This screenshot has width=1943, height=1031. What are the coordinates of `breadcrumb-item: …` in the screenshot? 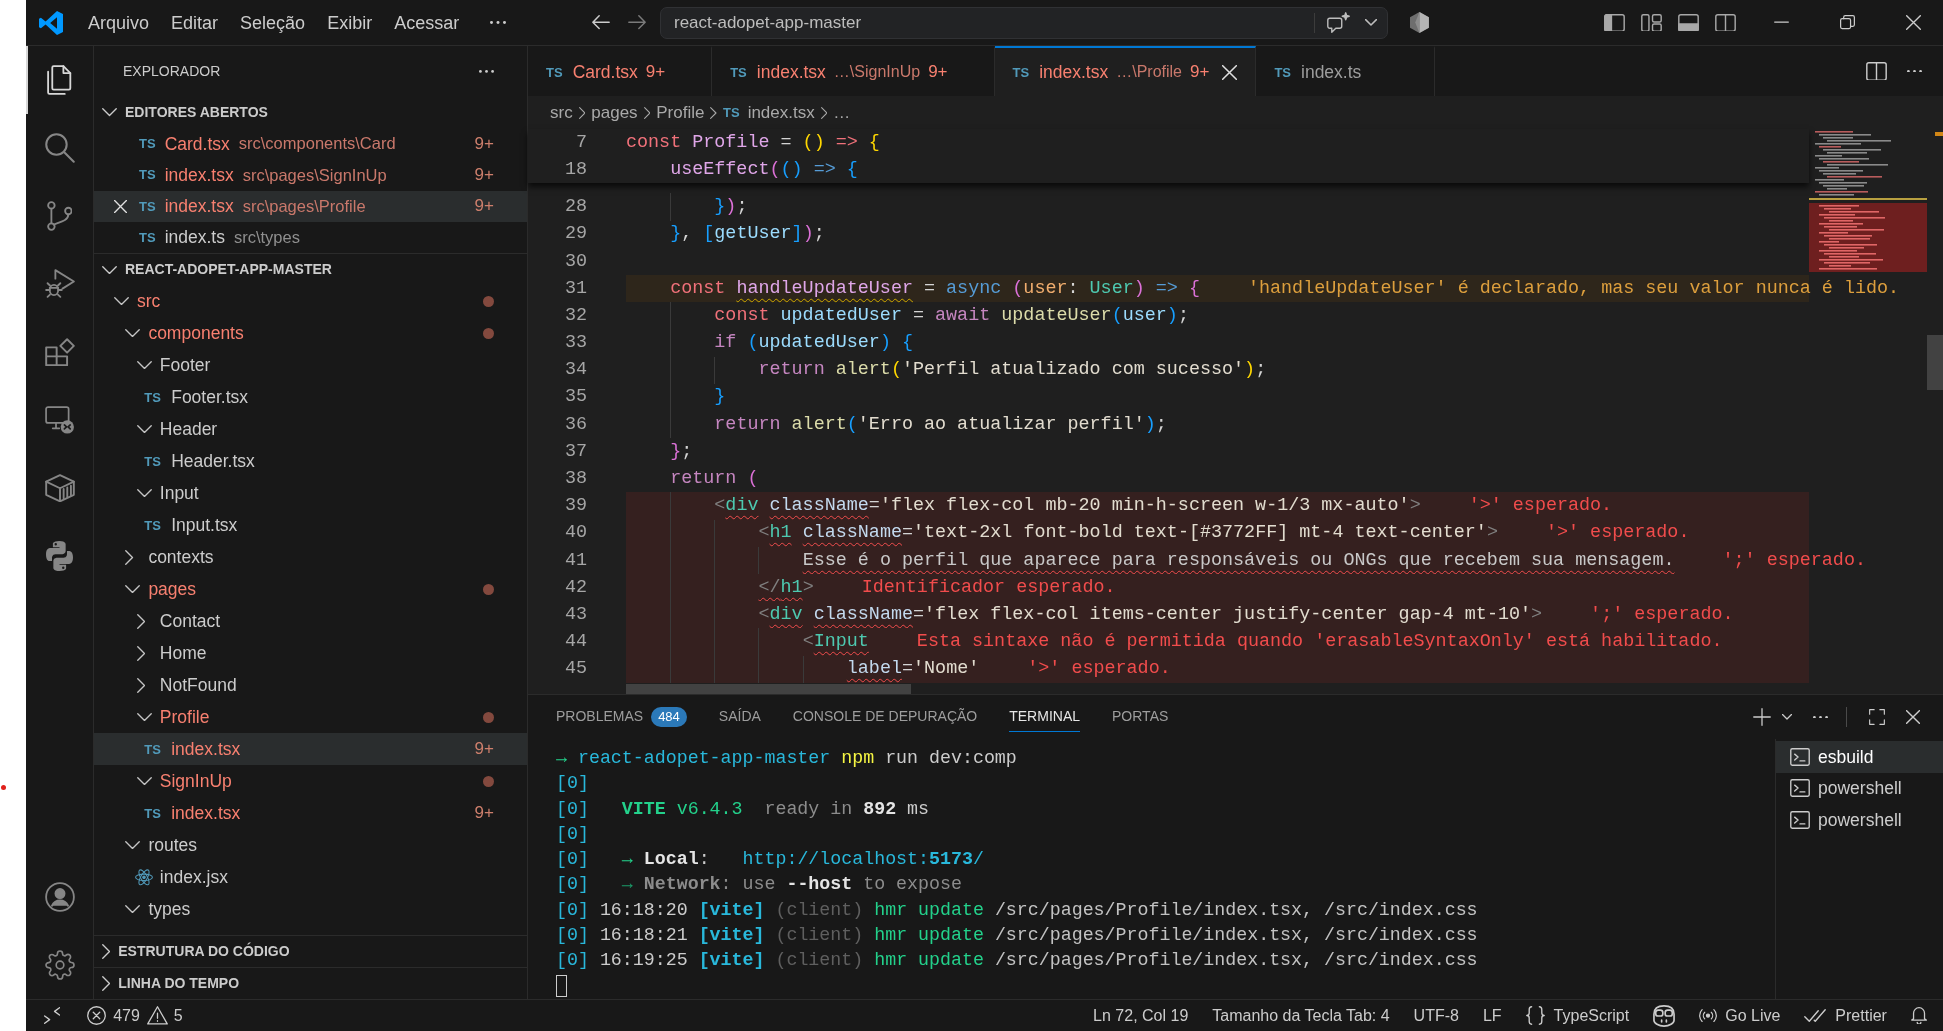 It's located at (842, 112).